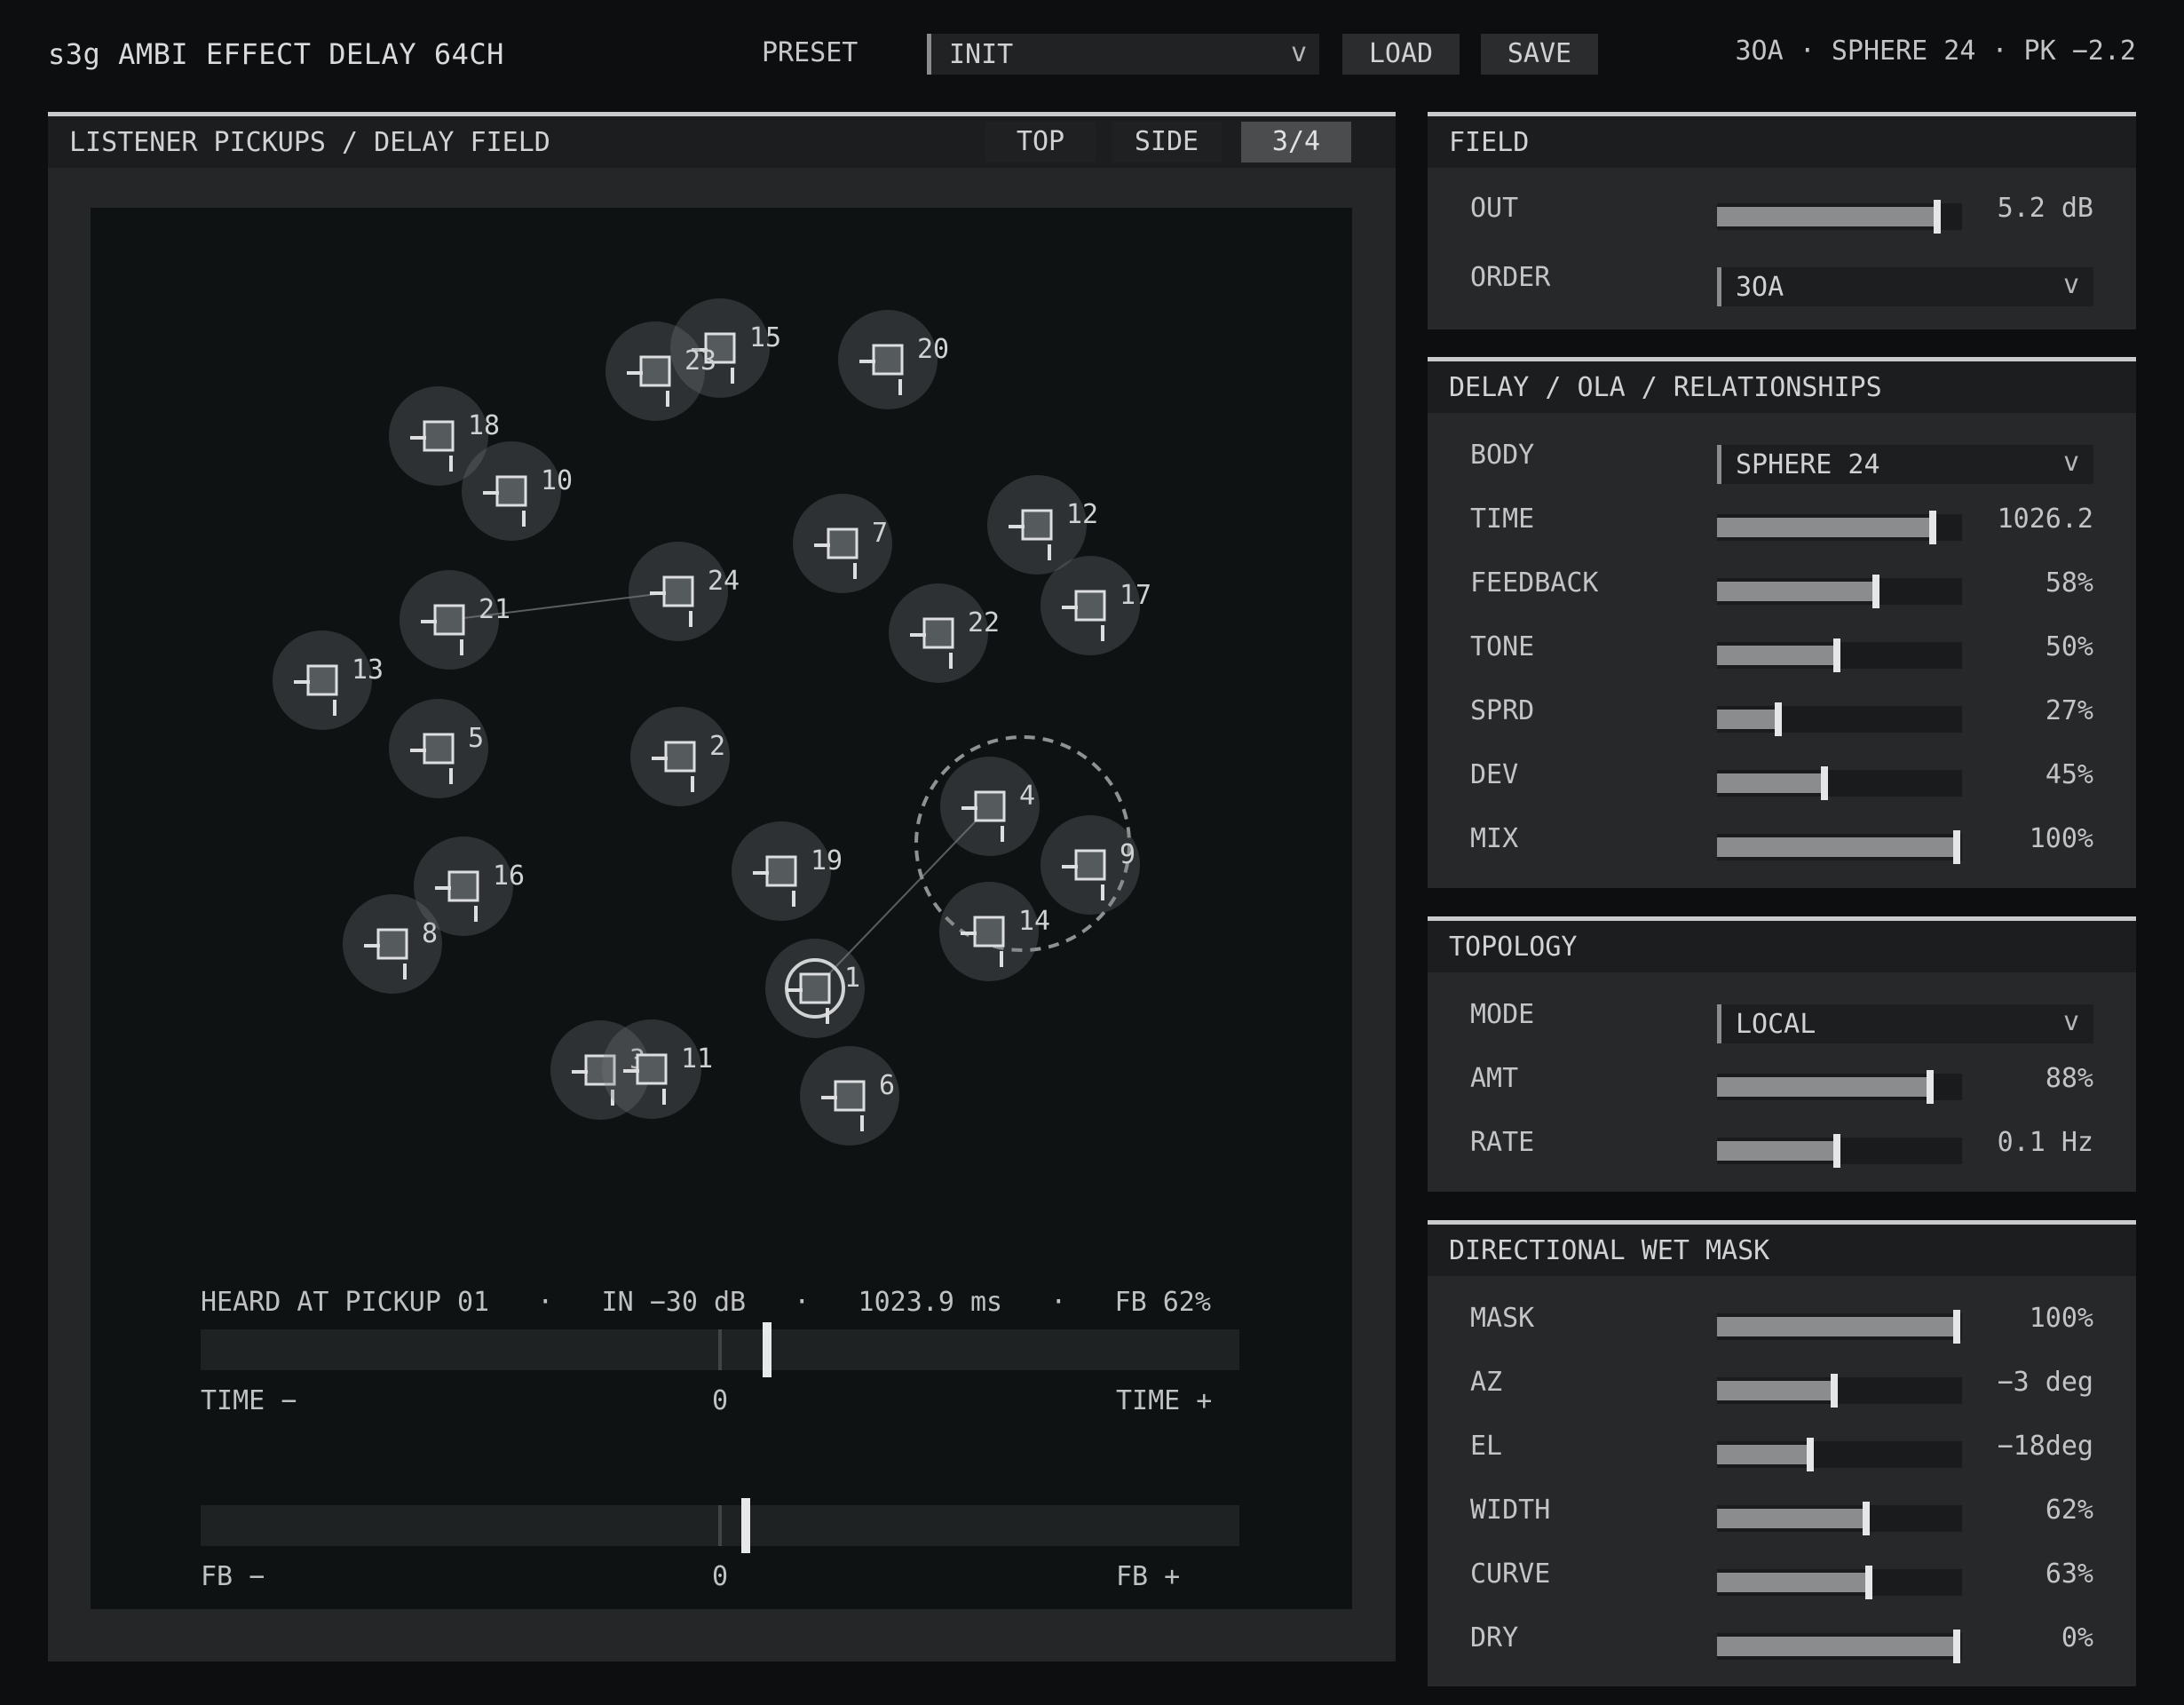 This screenshot has width=2184, height=1705. What do you see at coordinates (1839, 1455) in the screenshot?
I see `el-slider` at bounding box center [1839, 1455].